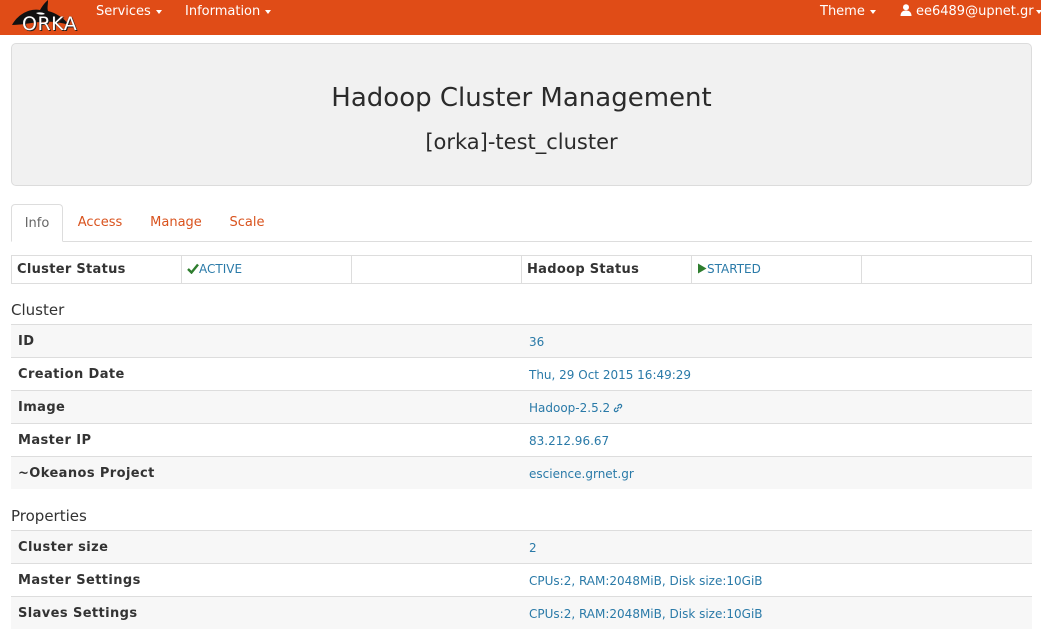  I want to click on row-value: 2, so click(533, 548).